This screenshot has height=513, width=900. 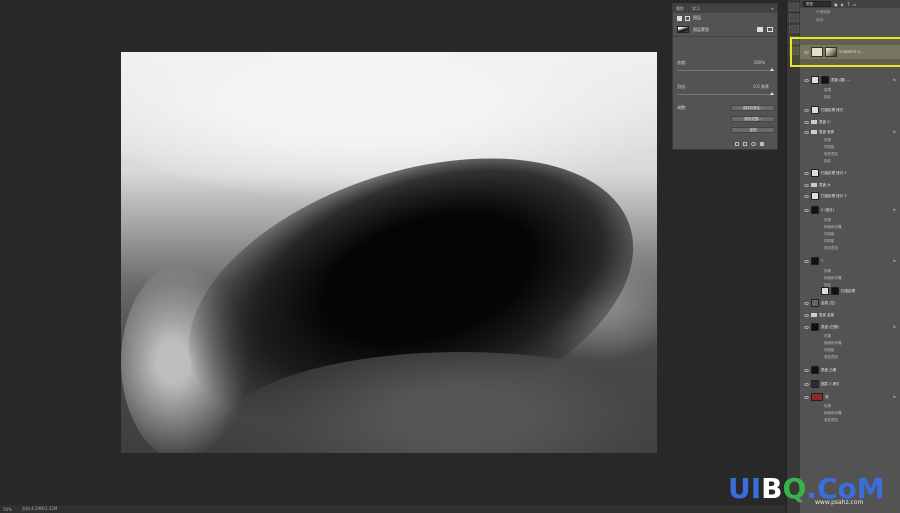 What do you see at coordinates (855, 4) in the screenshot?
I see `filter-shape-icon: ▭` at bounding box center [855, 4].